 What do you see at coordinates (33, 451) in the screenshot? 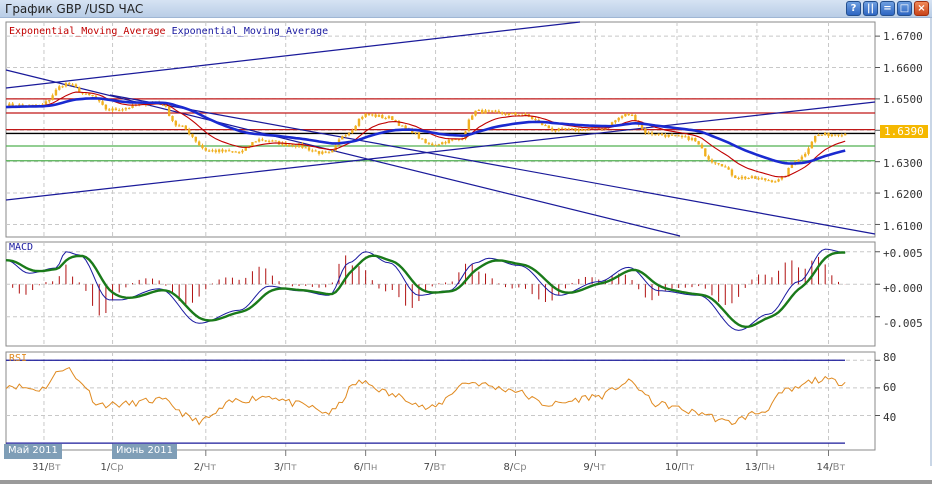
I see `month-label-may: Май 2011` at bounding box center [33, 451].